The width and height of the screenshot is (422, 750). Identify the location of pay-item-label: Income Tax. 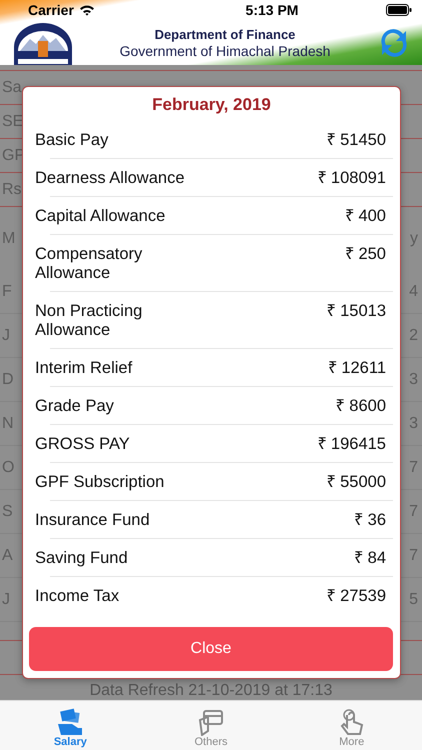
(77, 596).